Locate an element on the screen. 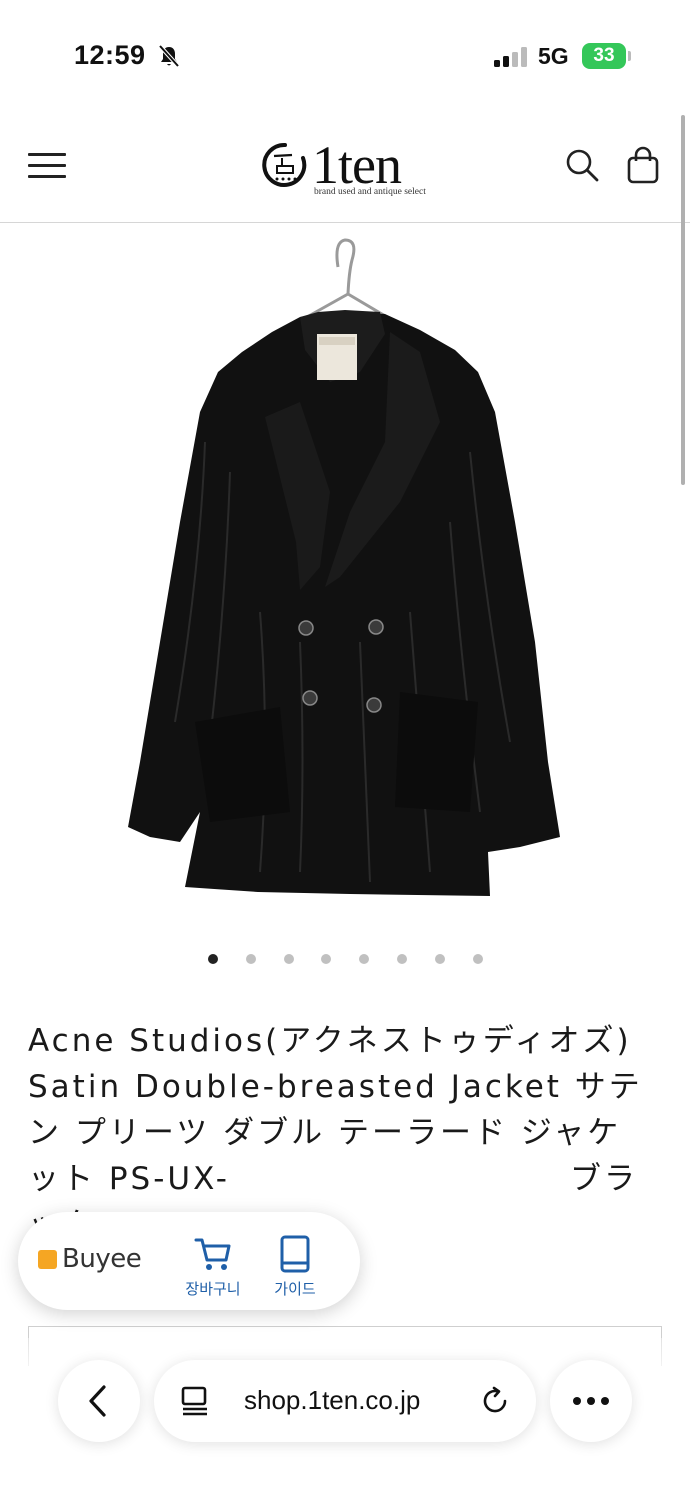 This screenshot has height=1500, width=690. chevron-left-icon is located at coordinates (97, 1401).